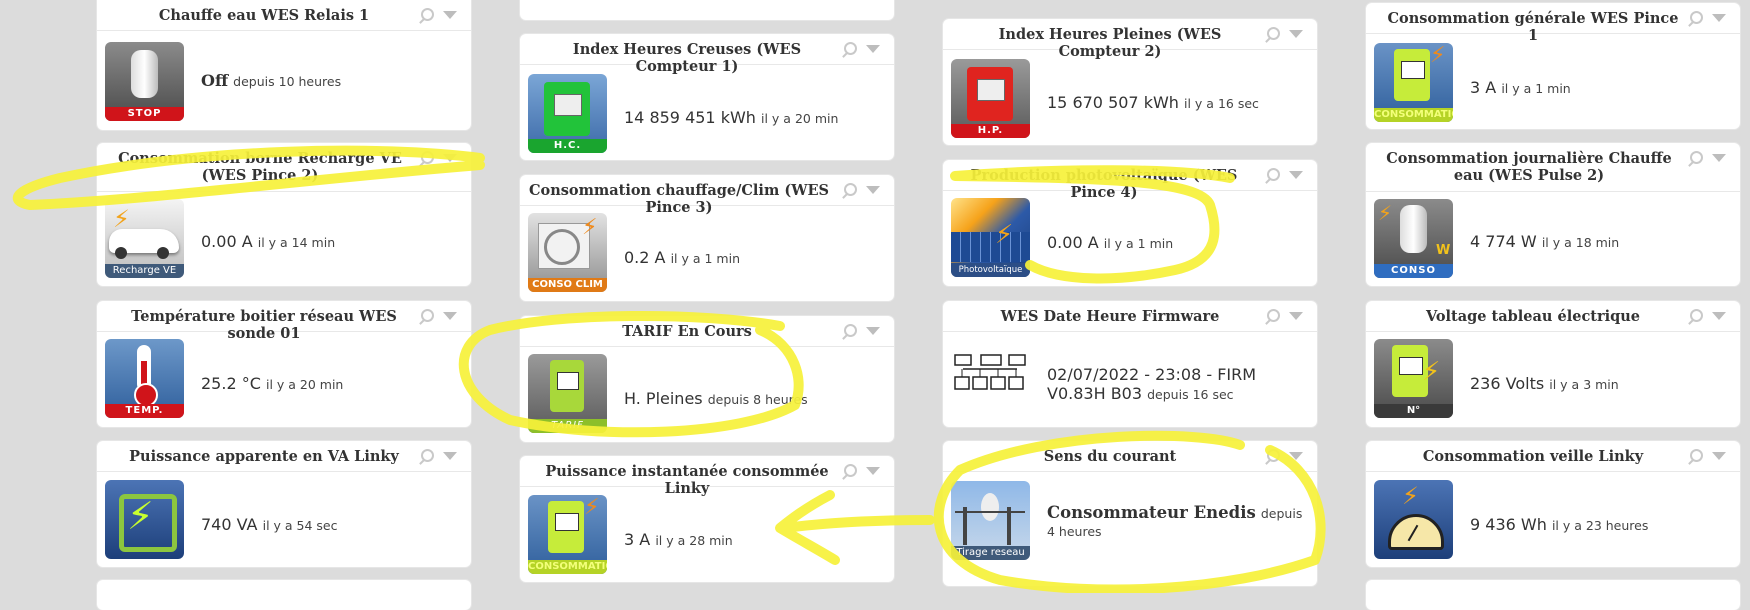  I want to click on meter-number-icon: ⚡ N° COMPTEUR, so click(1413, 378).